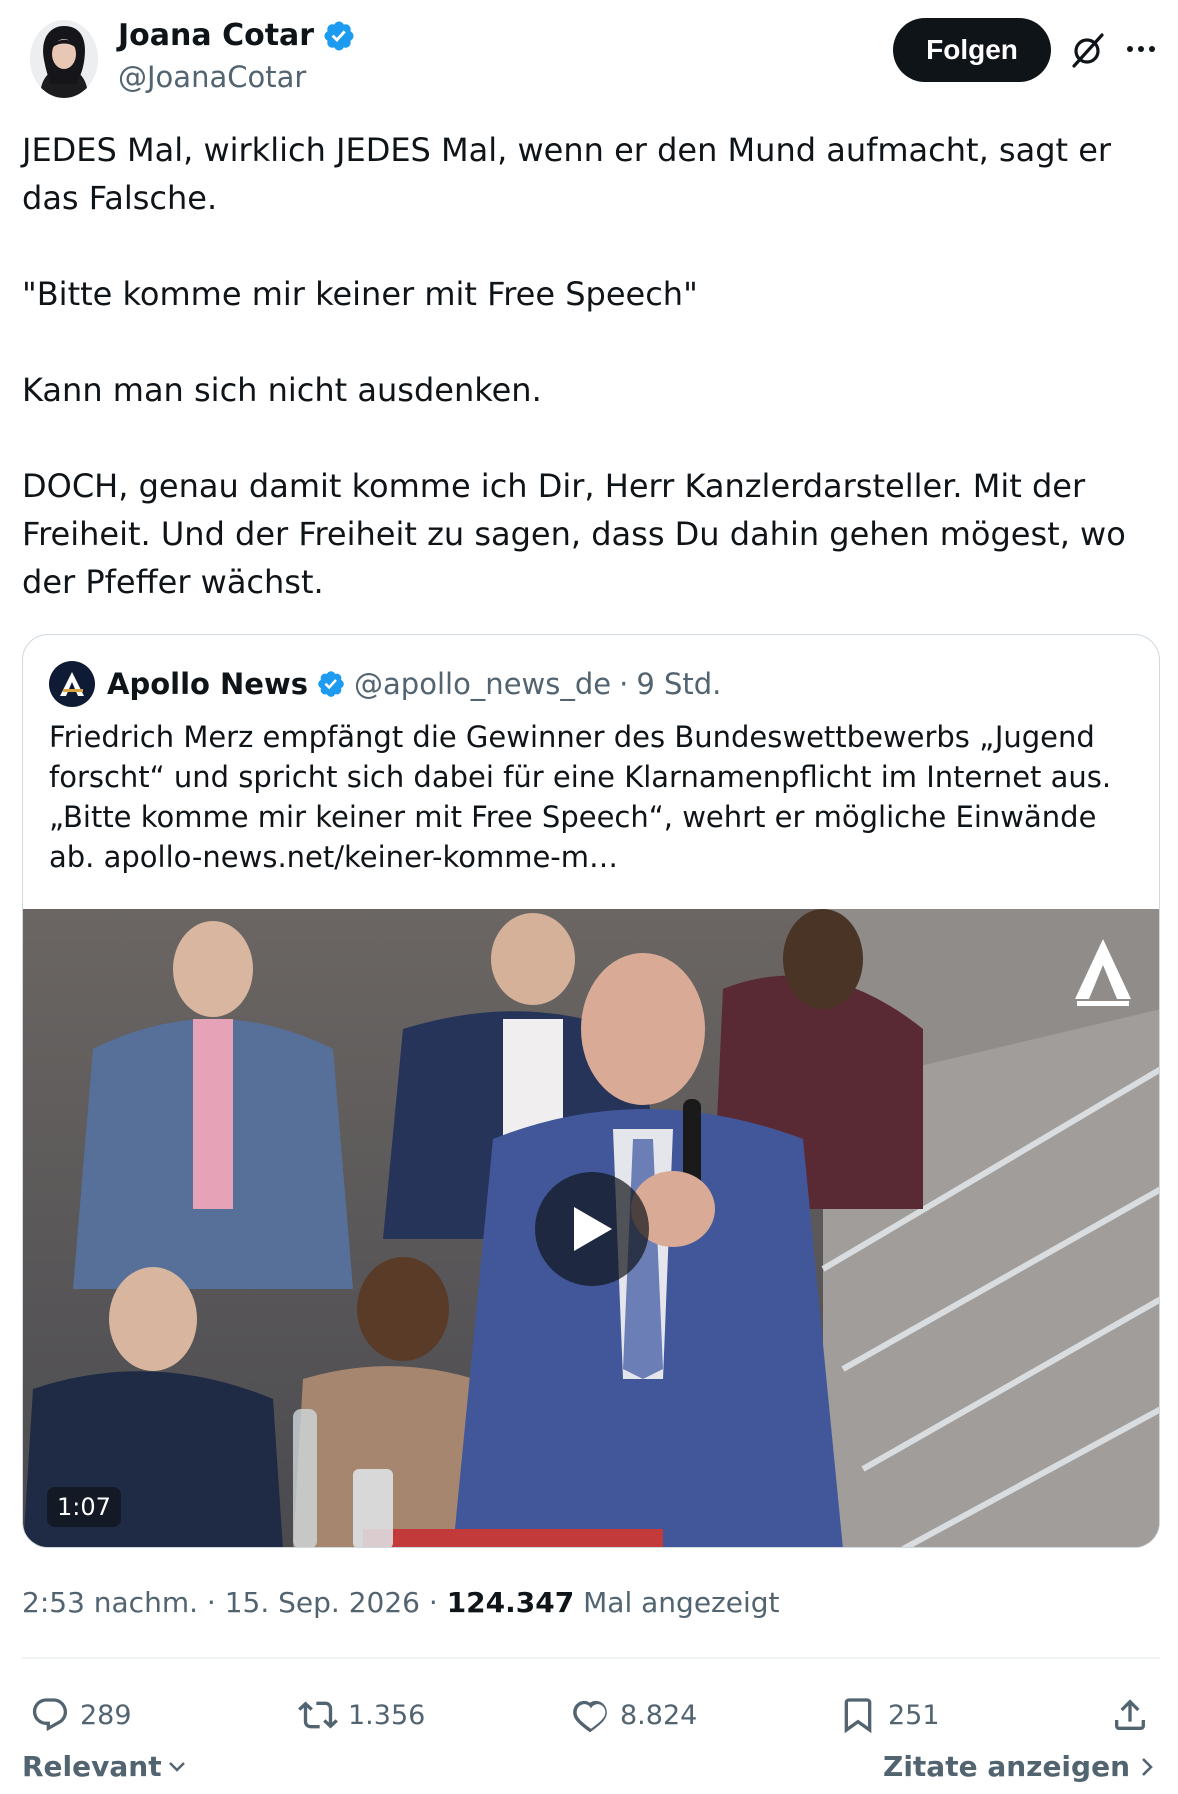 Image resolution: width=1178 pixels, height=1794 pixels. I want to click on heart-icon, so click(590, 1716).